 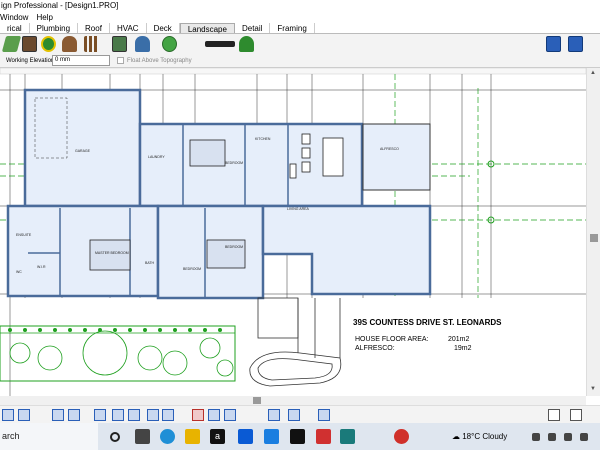 What do you see at coordinates (257, 400) in the screenshot?
I see `horizontal-scroll-thumb` at bounding box center [257, 400].